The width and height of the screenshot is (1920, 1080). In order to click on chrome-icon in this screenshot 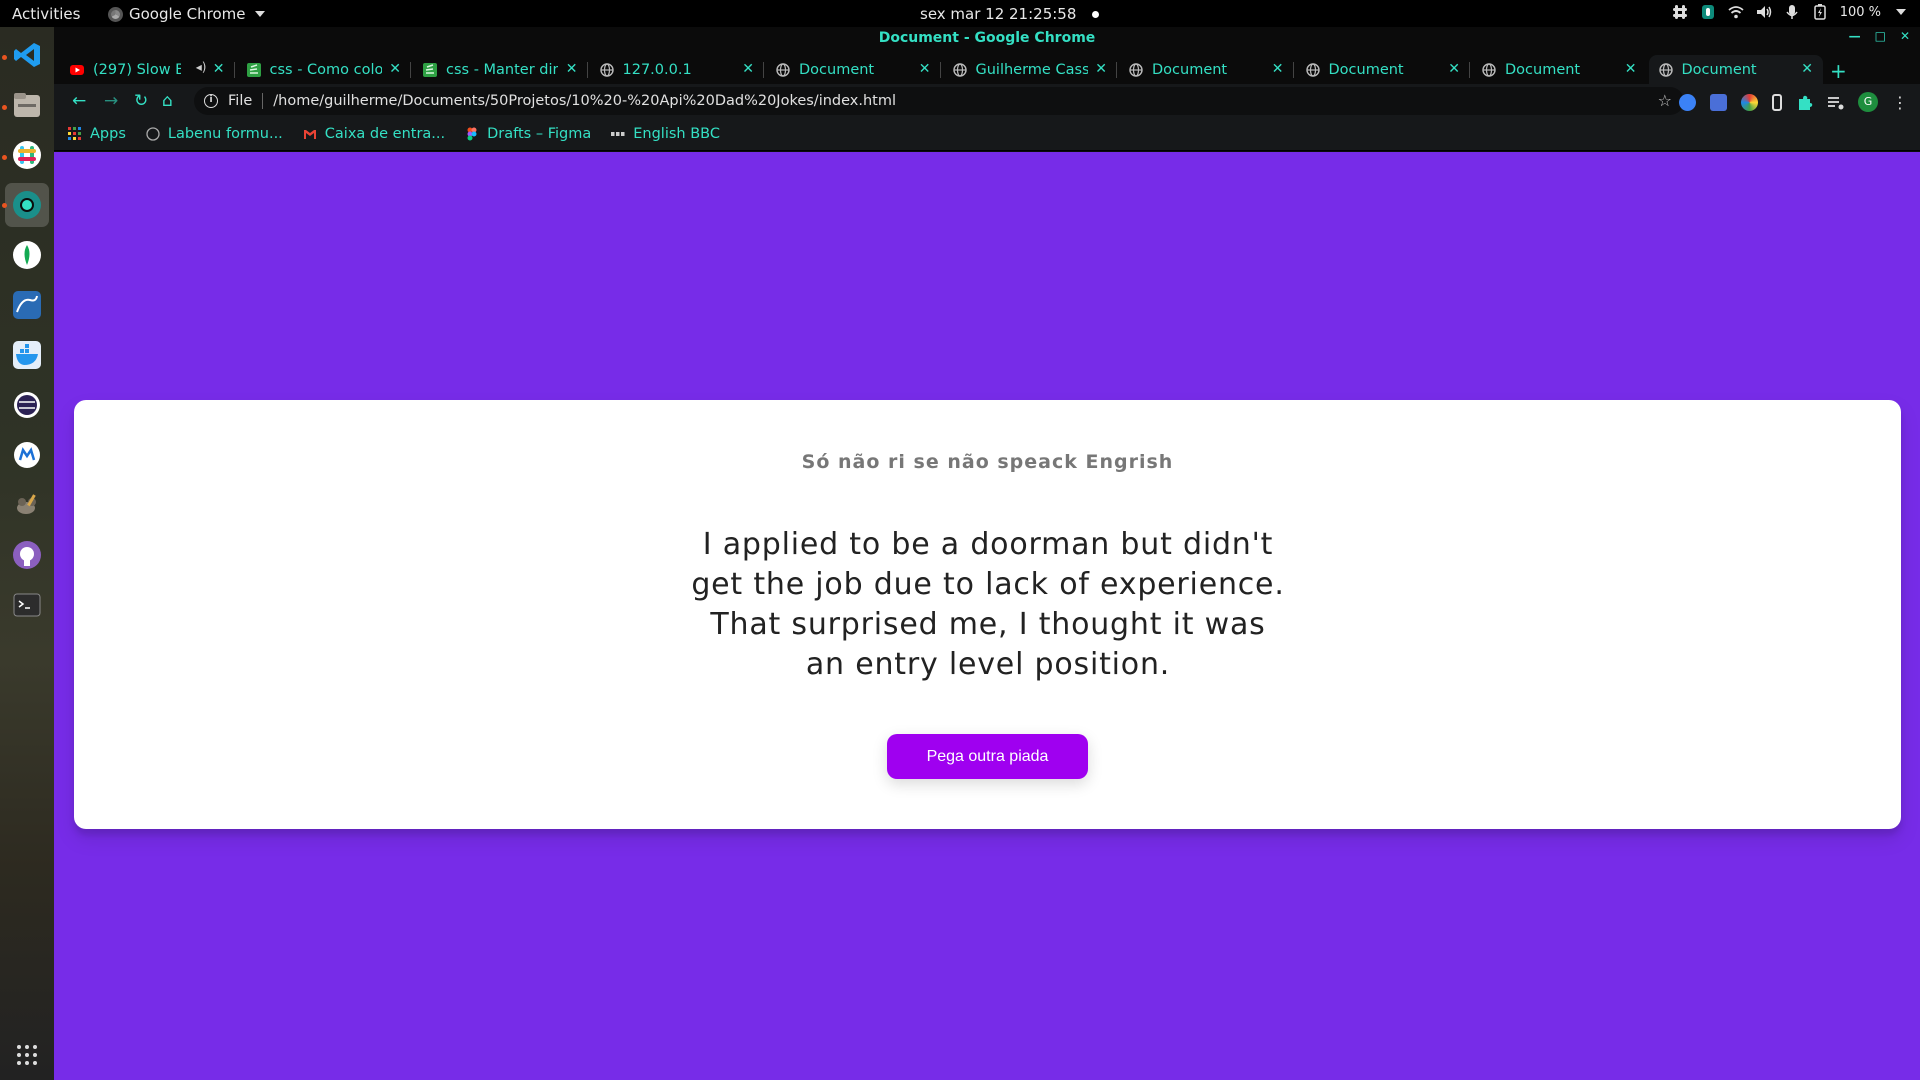, I will do `click(115, 14)`.